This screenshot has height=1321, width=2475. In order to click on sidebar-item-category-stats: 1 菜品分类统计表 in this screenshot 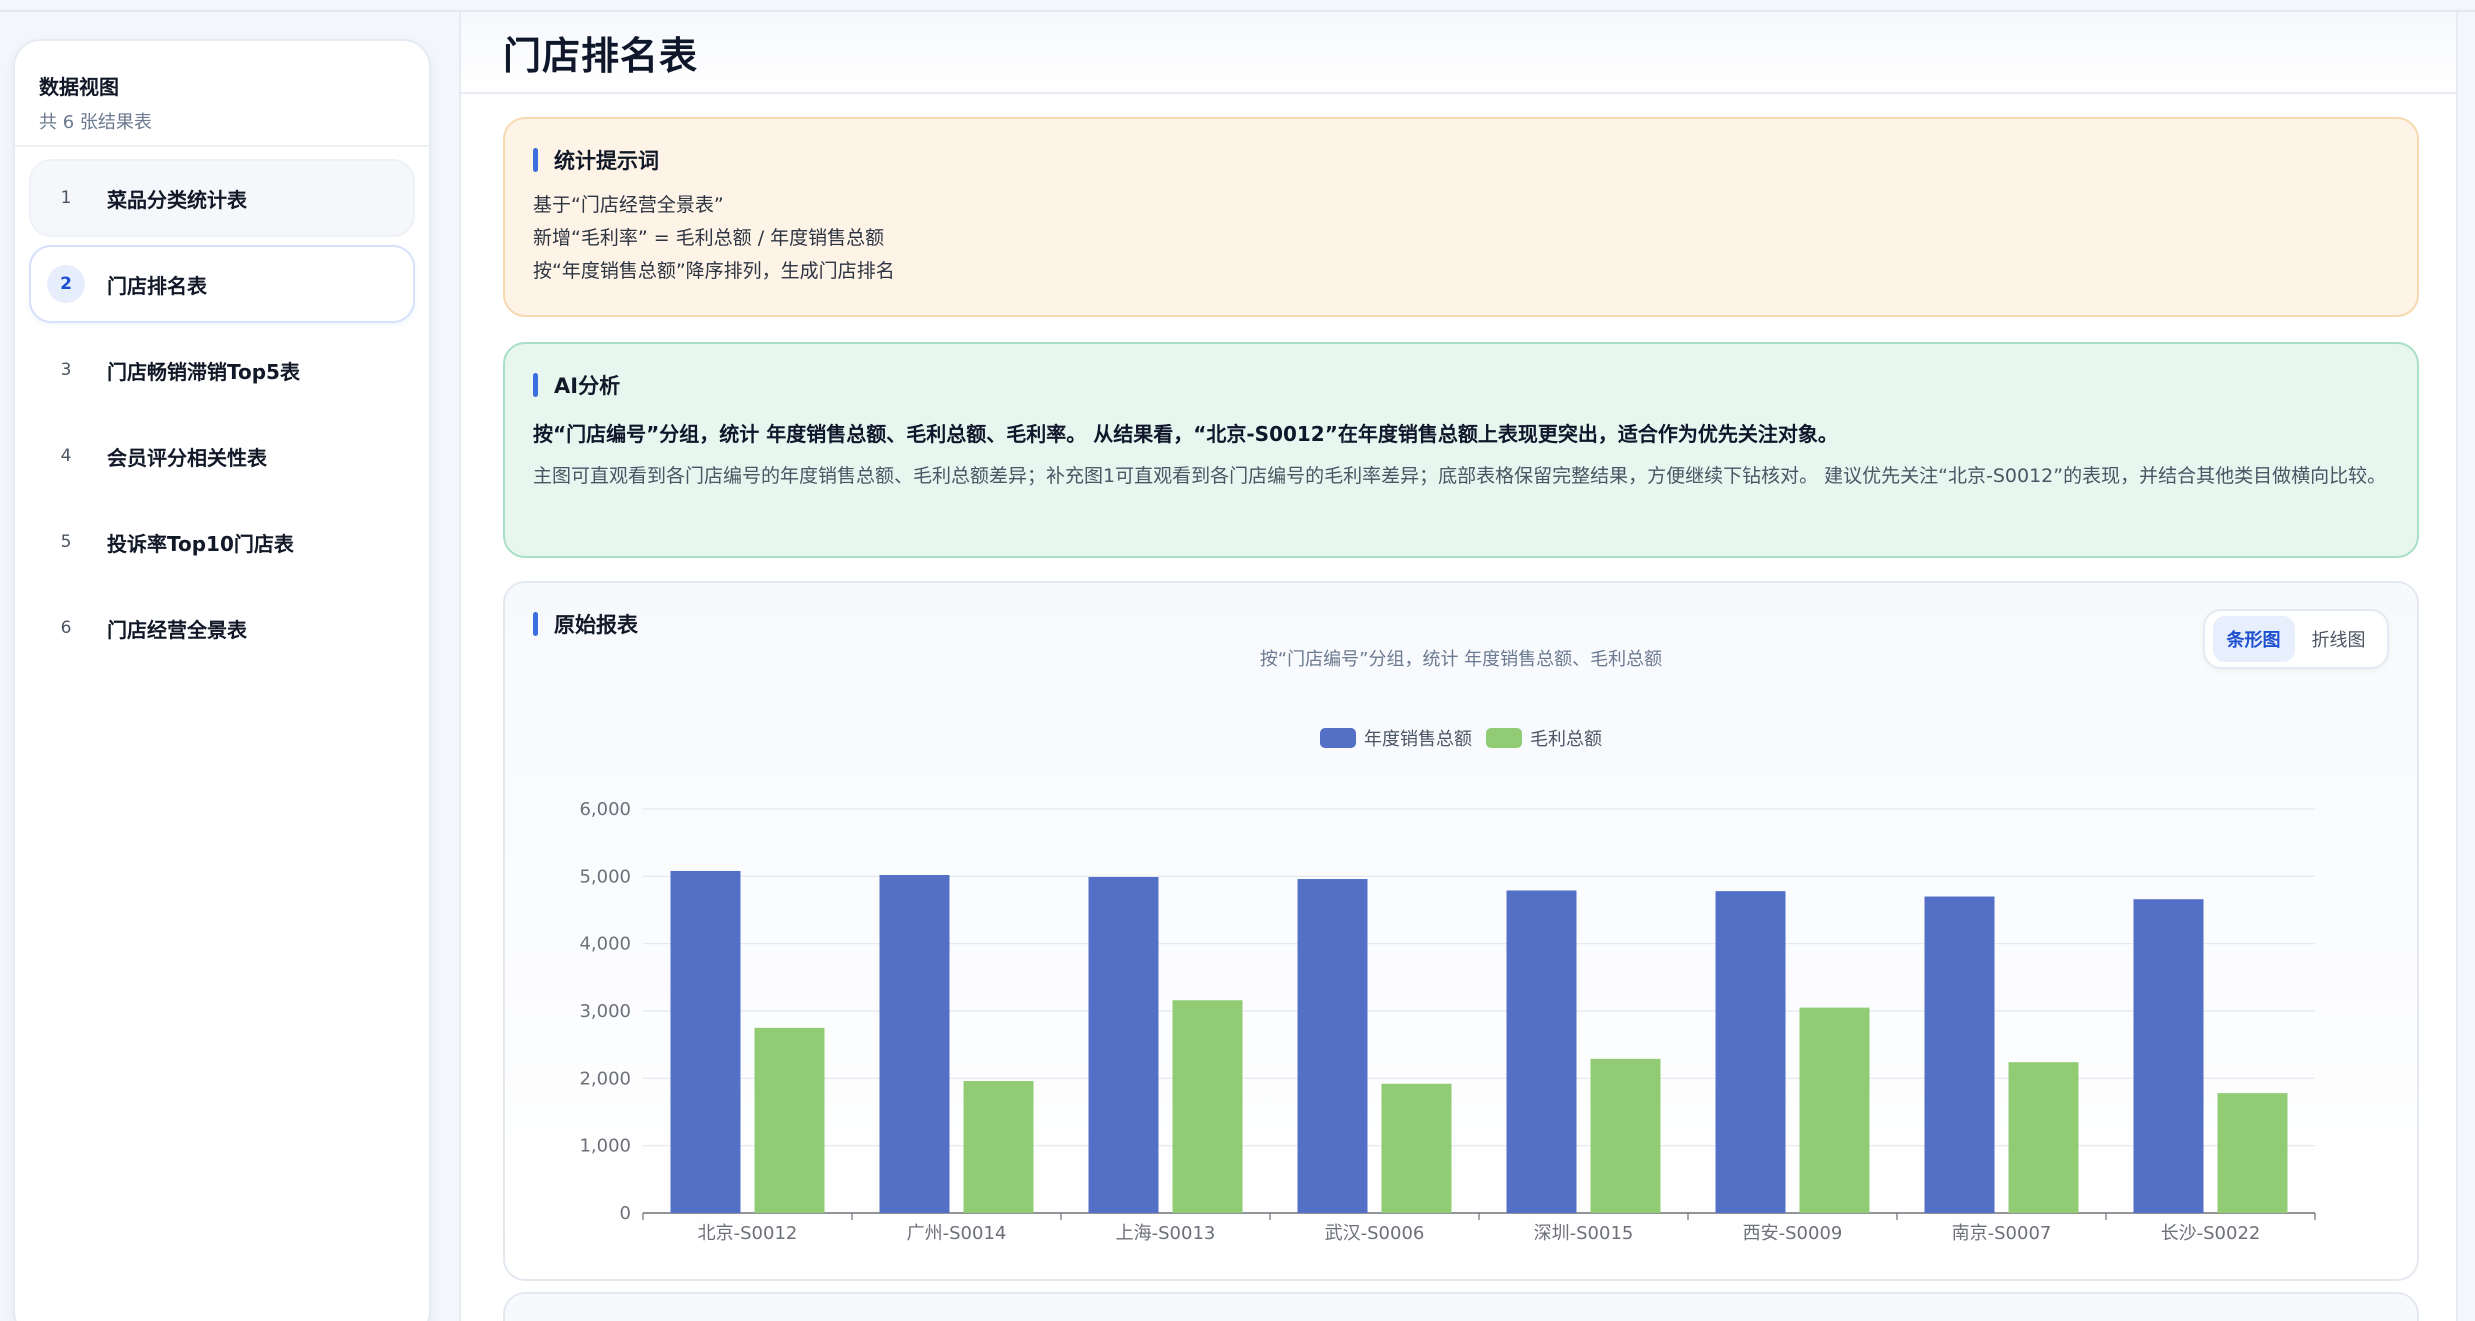, I will do `click(222, 198)`.